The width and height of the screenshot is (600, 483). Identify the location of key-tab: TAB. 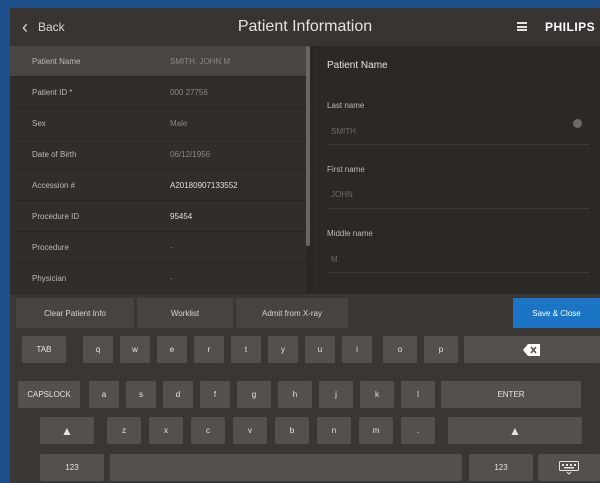
(44, 349).